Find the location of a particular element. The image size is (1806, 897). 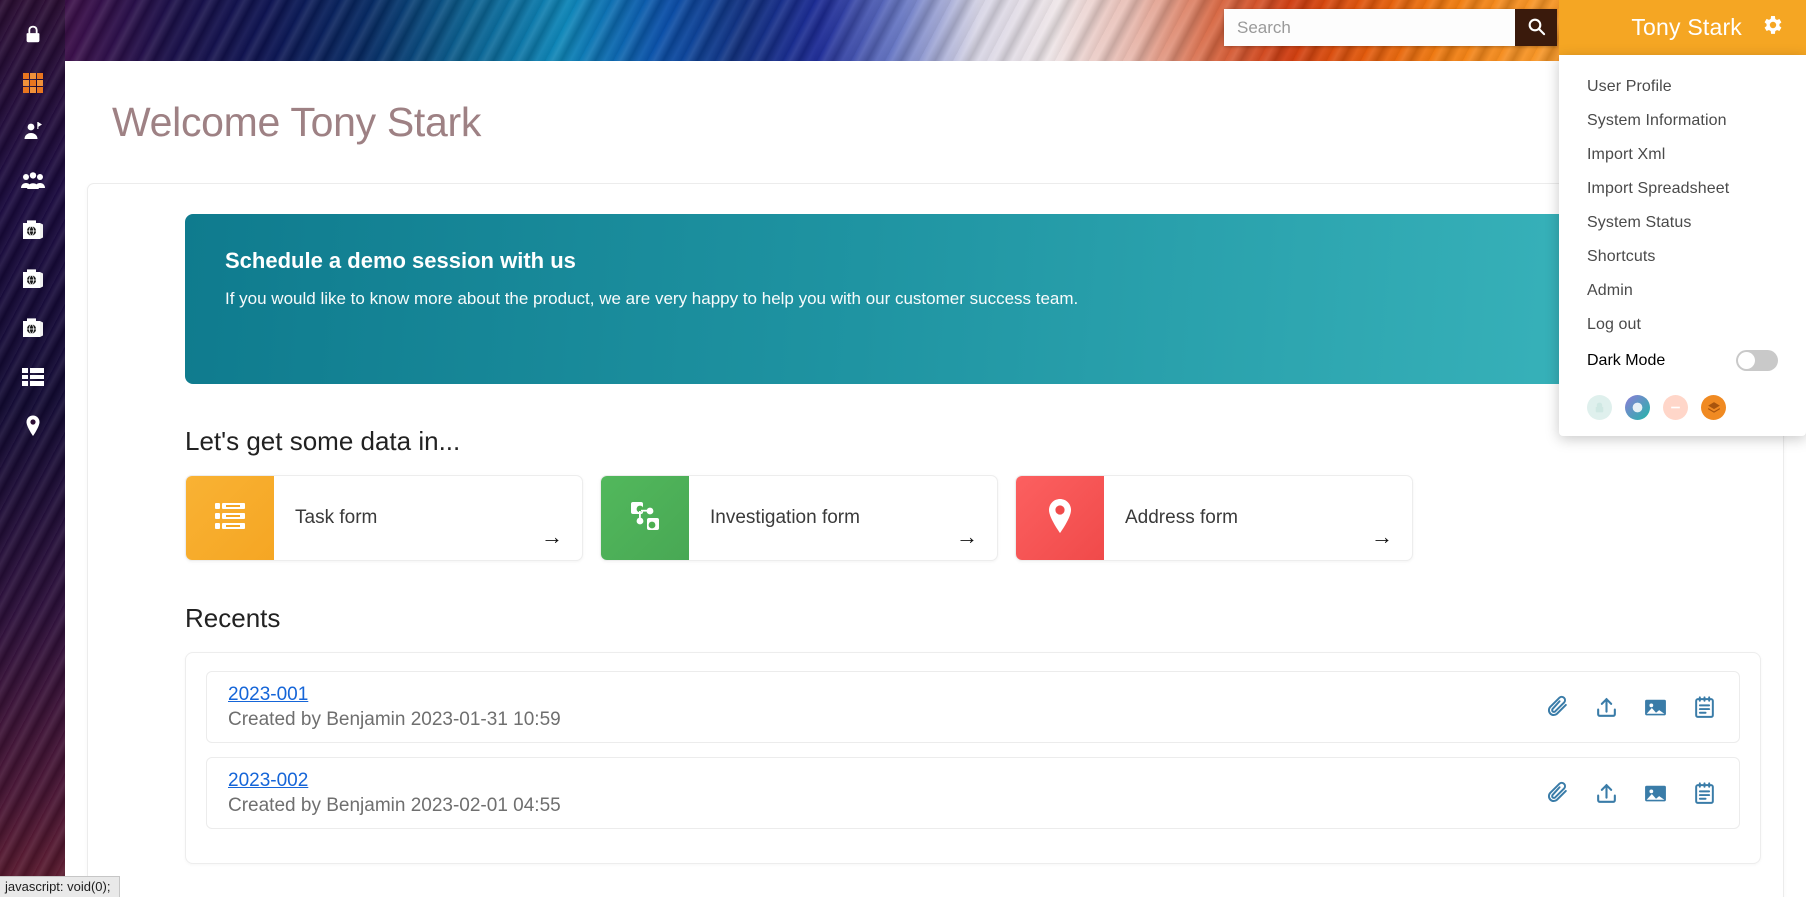

network-nodes-icon is located at coordinates (645, 518).